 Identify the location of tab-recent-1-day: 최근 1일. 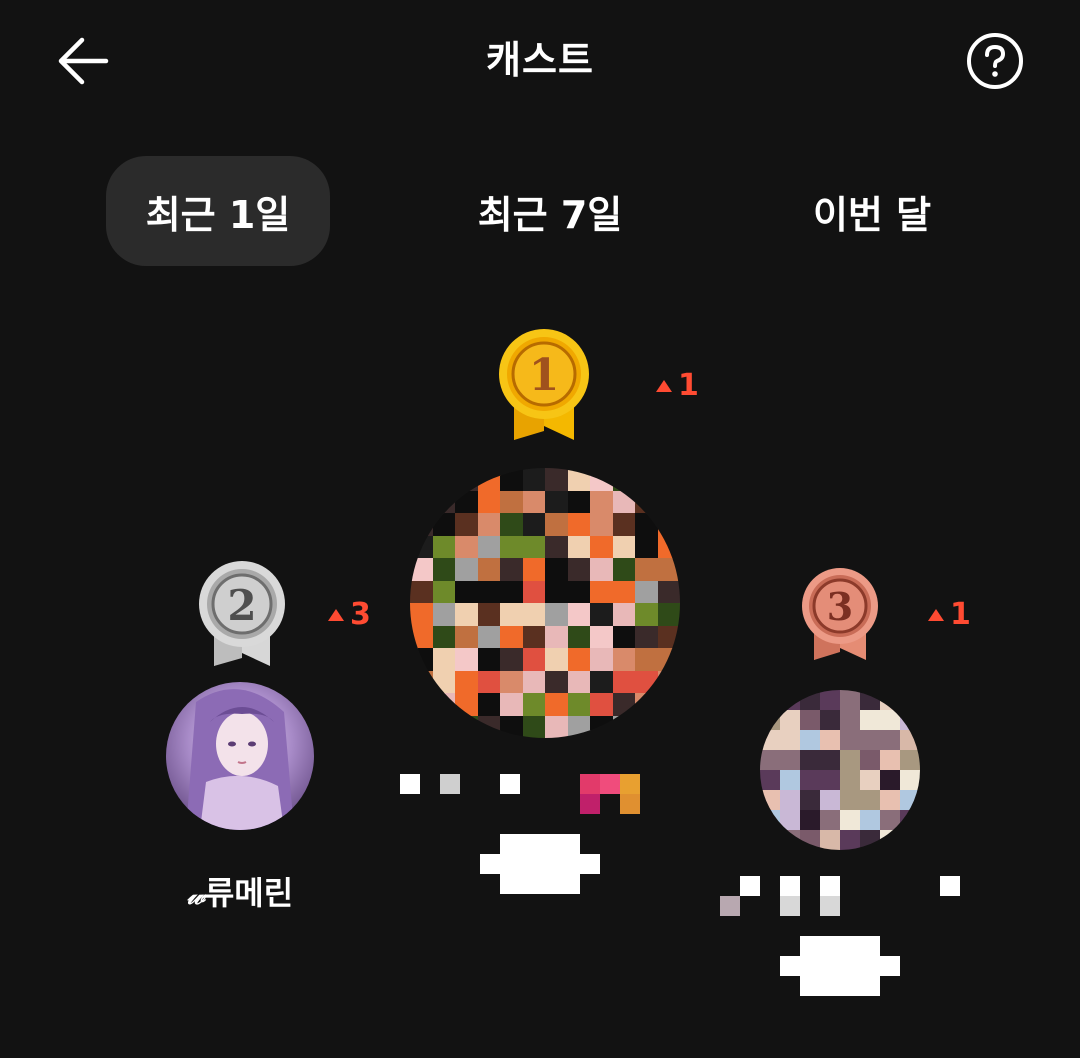
(218, 211).